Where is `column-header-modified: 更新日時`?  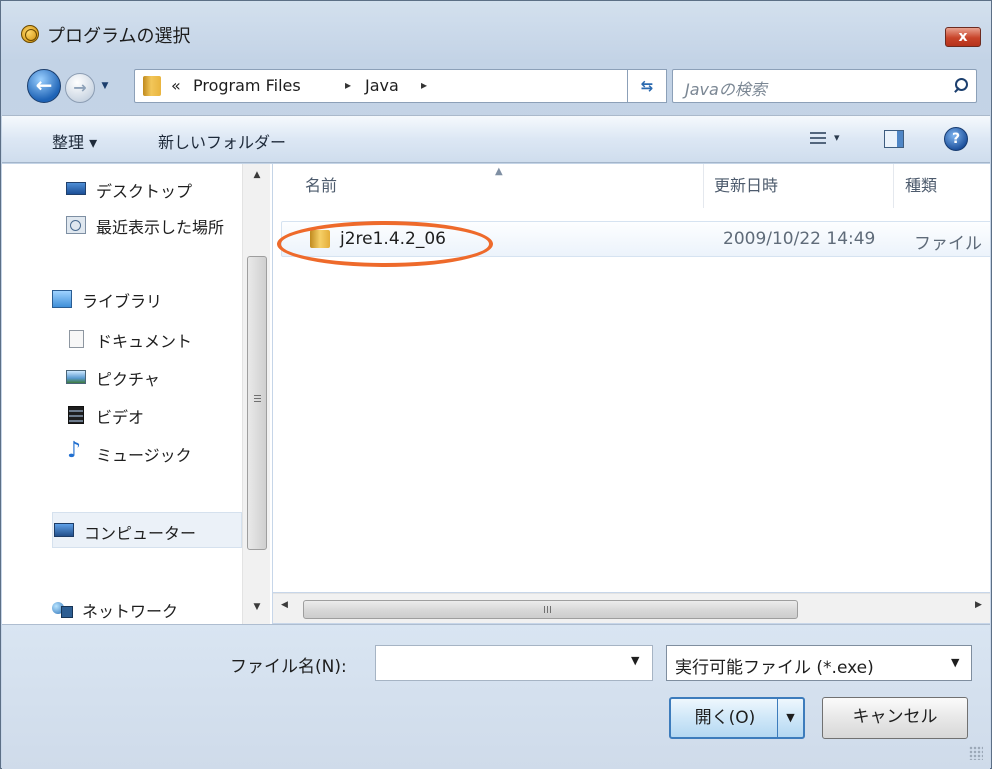
column-header-modified: 更新日時 is located at coordinates (746, 184).